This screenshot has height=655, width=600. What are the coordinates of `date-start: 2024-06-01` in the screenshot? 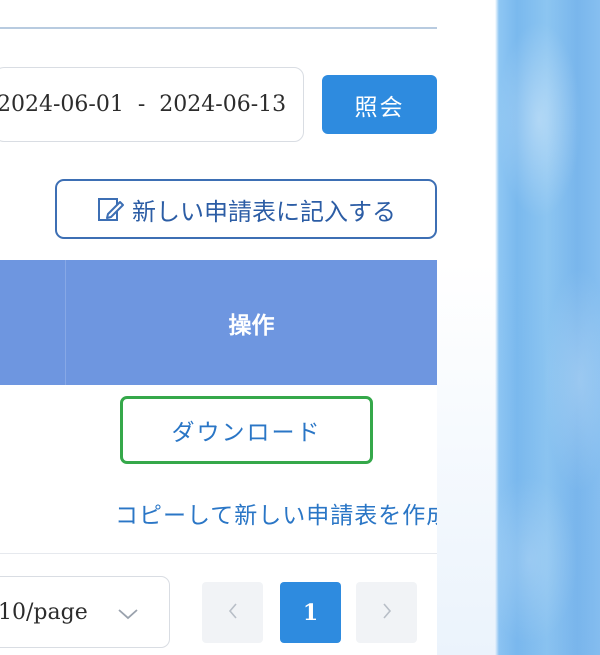 It's located at (62, 104).